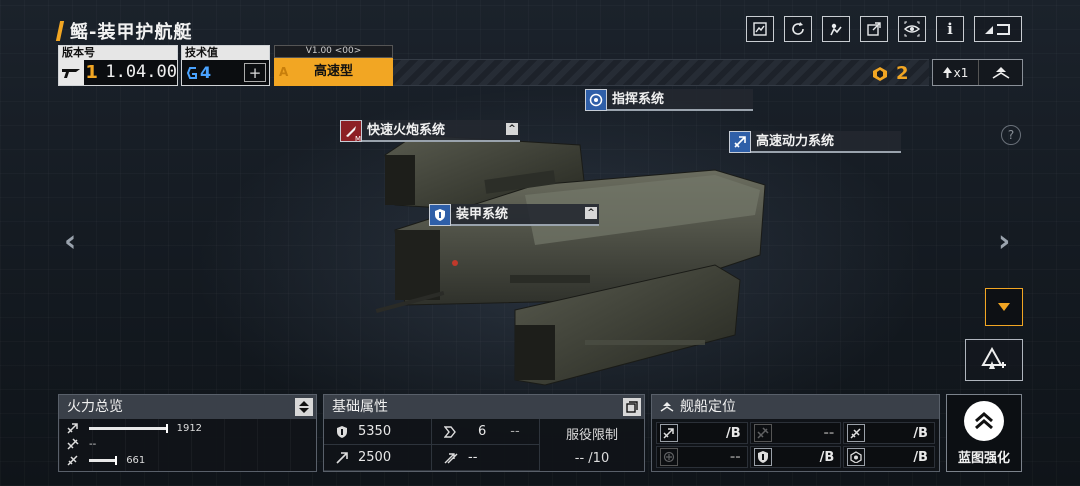 This screenshot has width=1080, height=486. I want to click on prev-ship-arrow: ‹, so click(70, 241).